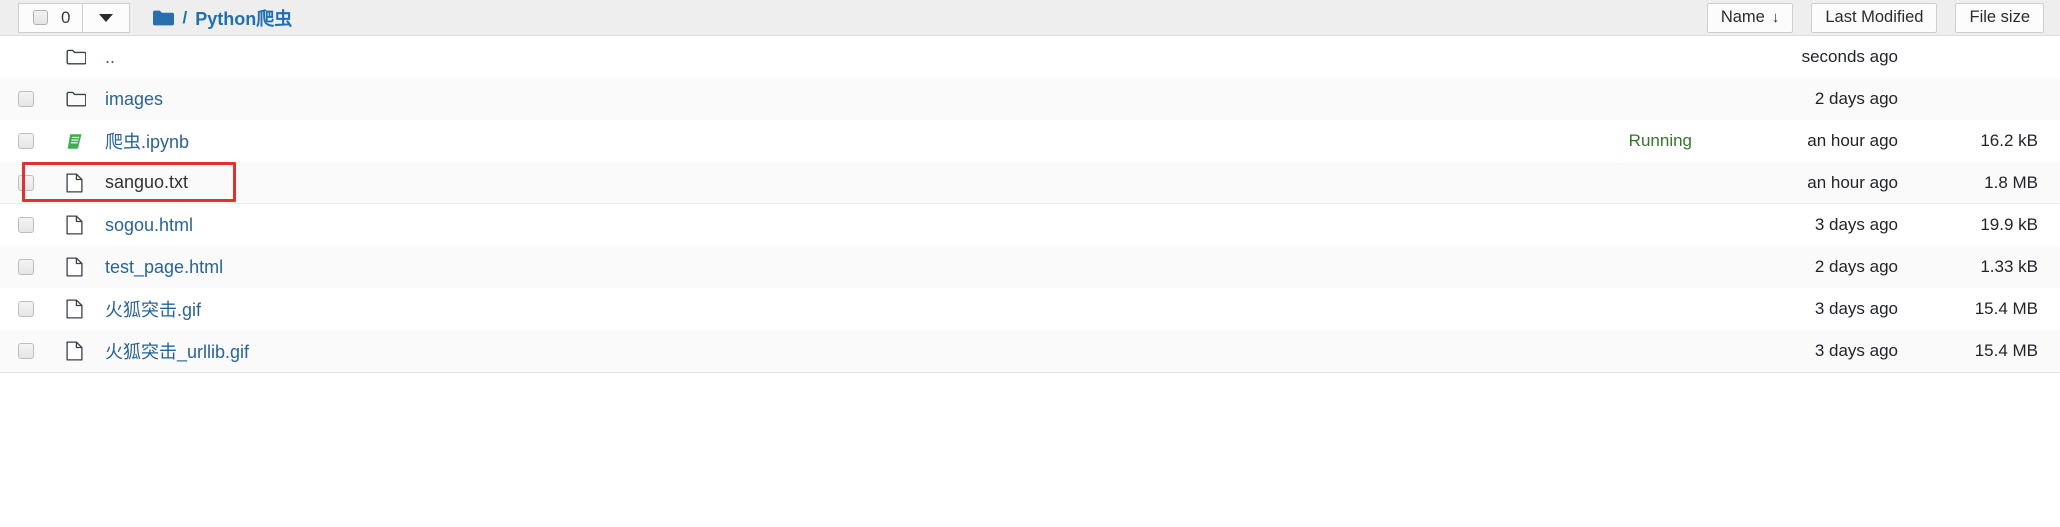 The image size is (2060, 527). Describe the element at coordinates (2009, 140) in the screenshot. I see `file-size-label: 16.2 kB` at that location.